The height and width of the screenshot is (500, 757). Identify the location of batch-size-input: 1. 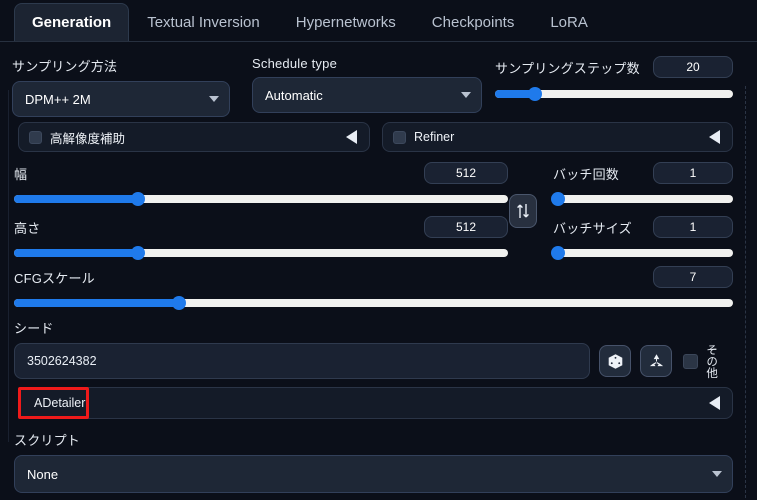
(693, 227).